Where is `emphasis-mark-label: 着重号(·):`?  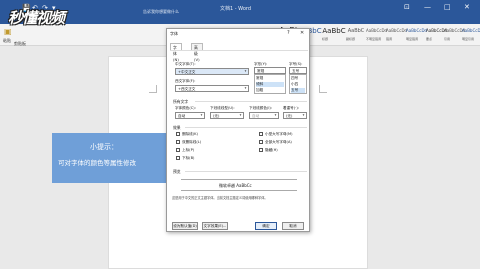
emphasis-mark-label: 着重号(·): is located at coordinates (291, 108).